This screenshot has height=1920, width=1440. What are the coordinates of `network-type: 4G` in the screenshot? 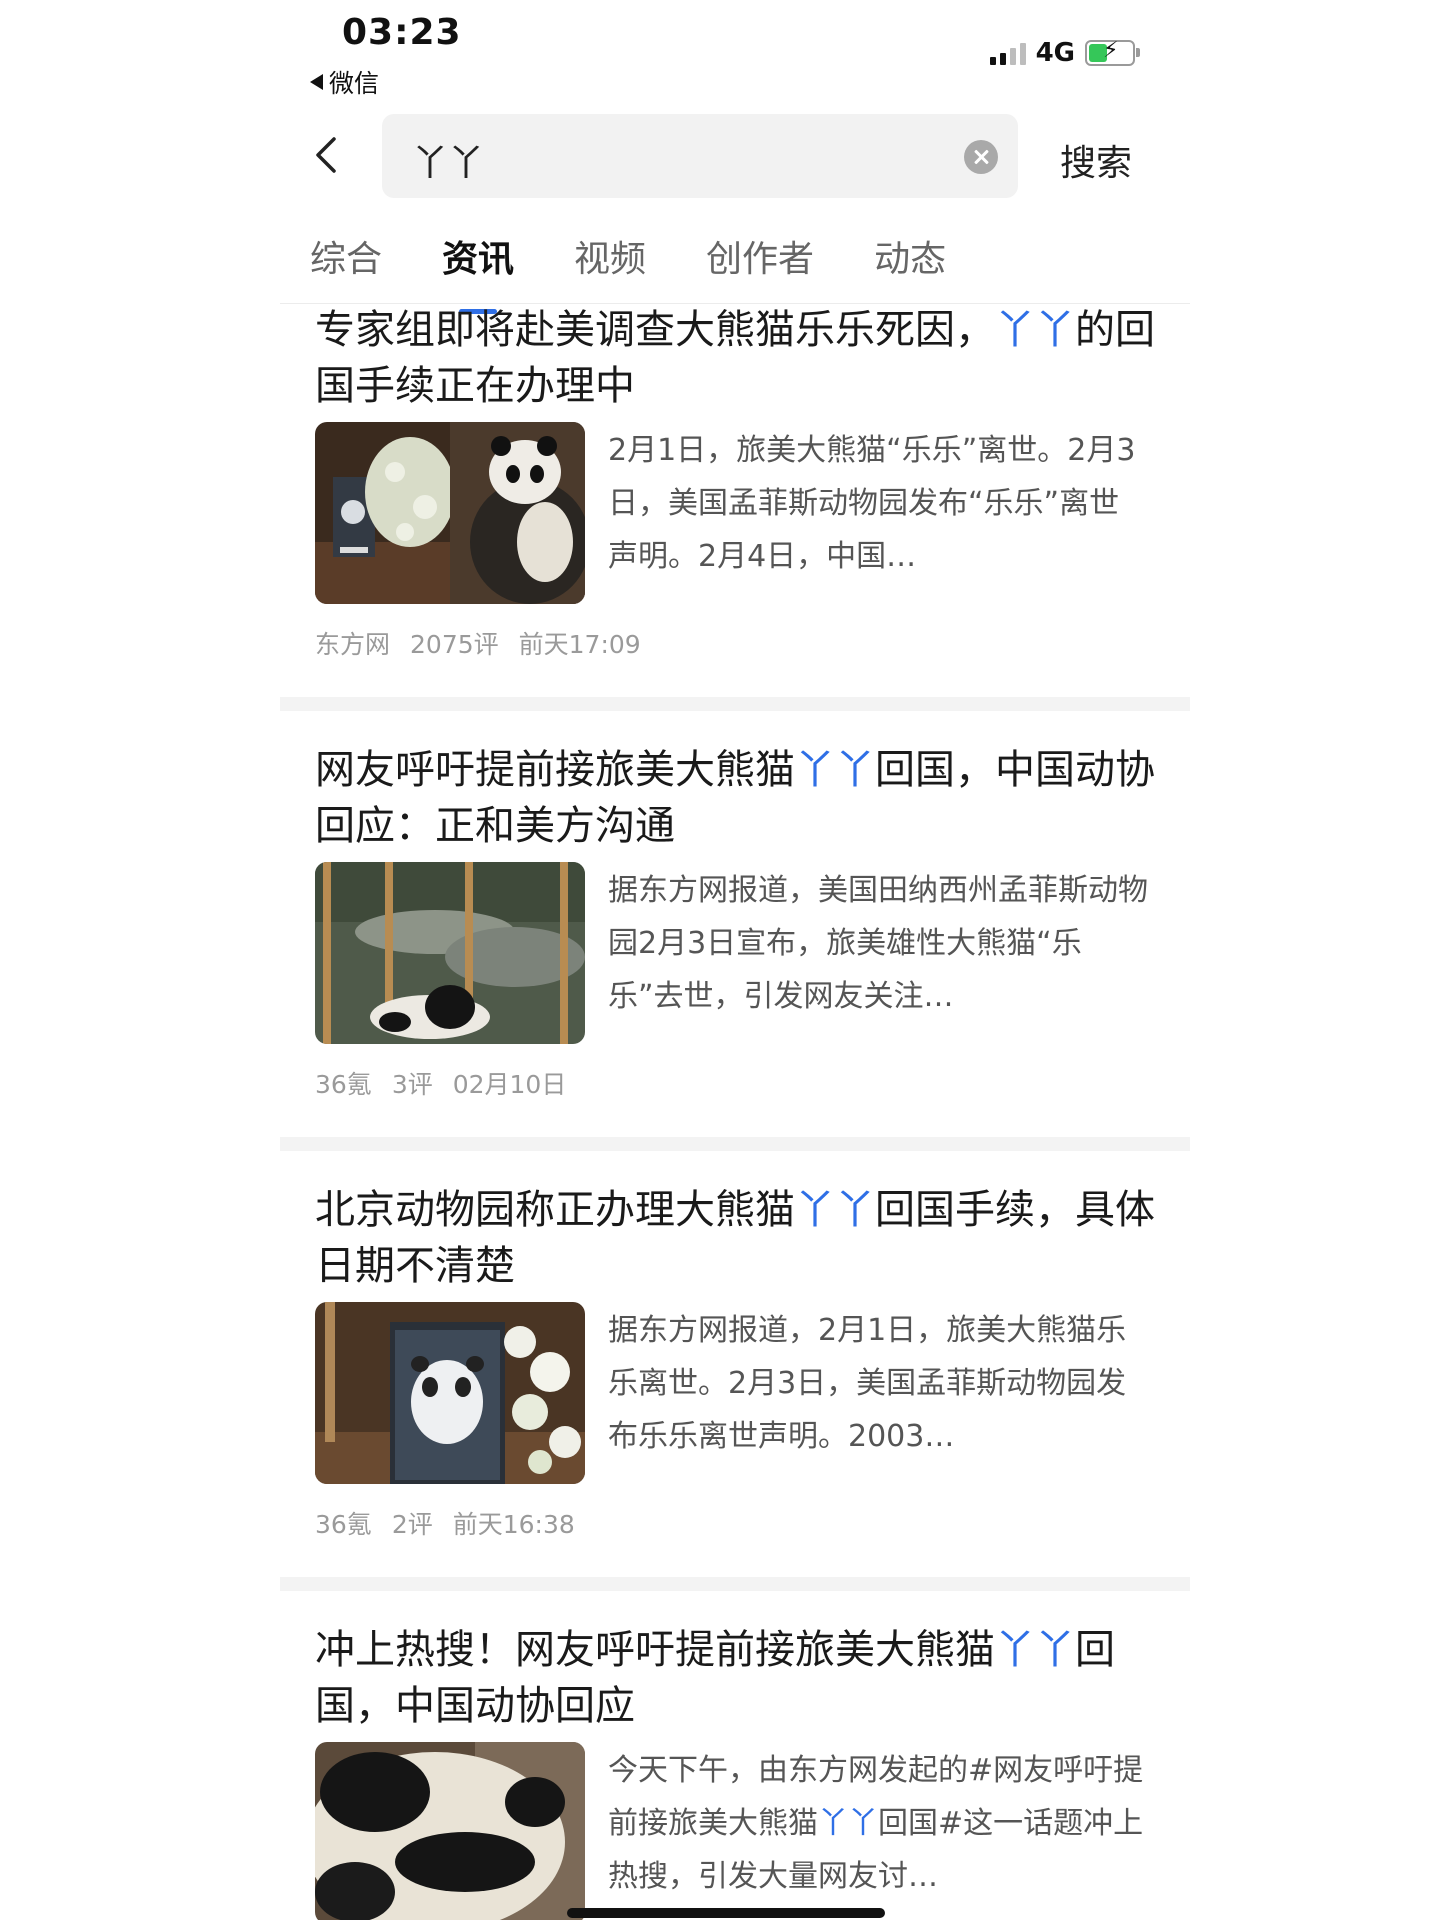 It's located at (1055, 53).